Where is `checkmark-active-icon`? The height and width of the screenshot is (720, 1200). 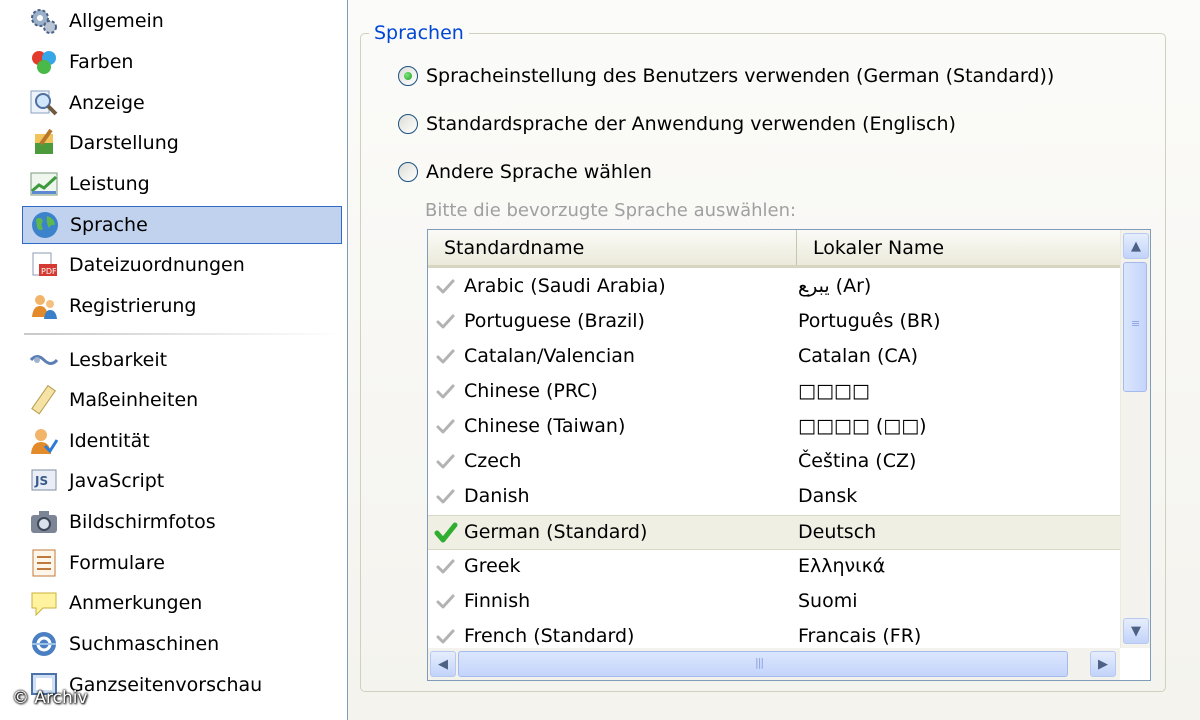
checkmark-active-icon is located at coordinates (446, 533).